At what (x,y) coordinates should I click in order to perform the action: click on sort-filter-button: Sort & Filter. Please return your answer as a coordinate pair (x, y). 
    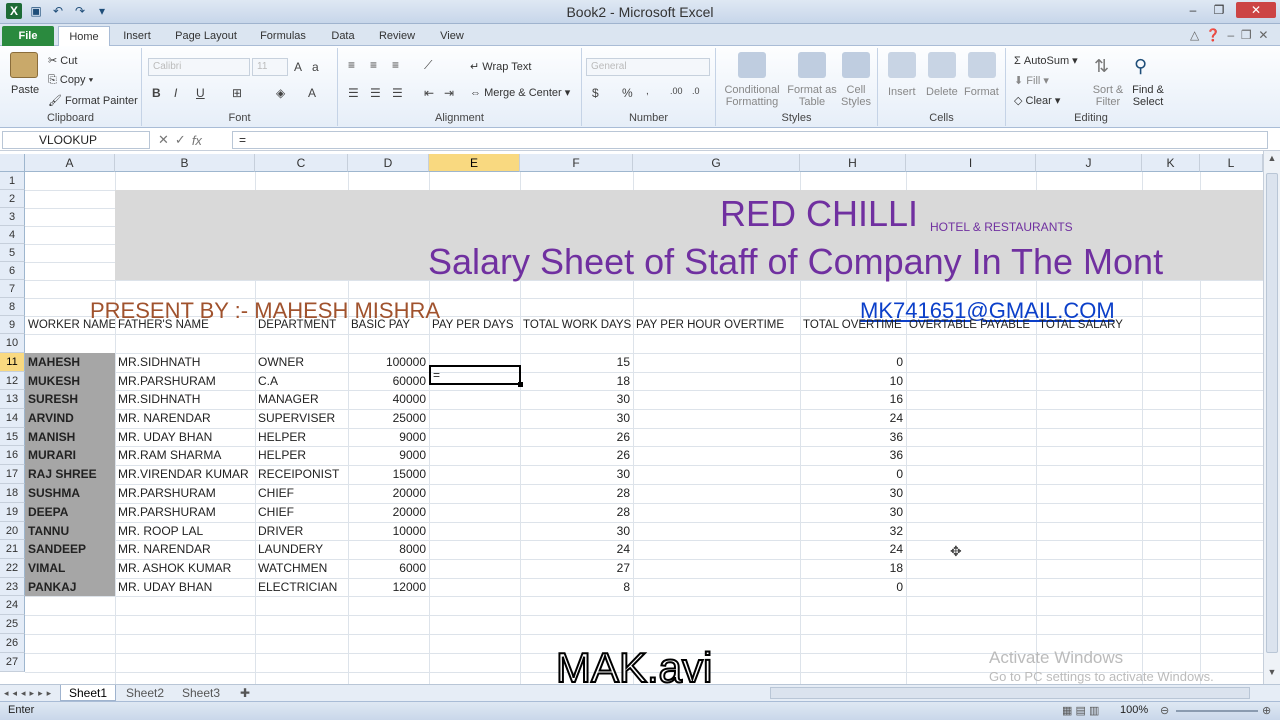
    Looking at the image, I should click on (1108, 96).